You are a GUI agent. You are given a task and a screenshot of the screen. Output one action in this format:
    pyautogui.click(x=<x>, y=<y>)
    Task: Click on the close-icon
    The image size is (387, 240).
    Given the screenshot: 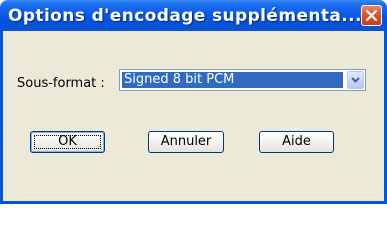 What is the action you would take?
    pyautogui.click(x=371, y=15)
    